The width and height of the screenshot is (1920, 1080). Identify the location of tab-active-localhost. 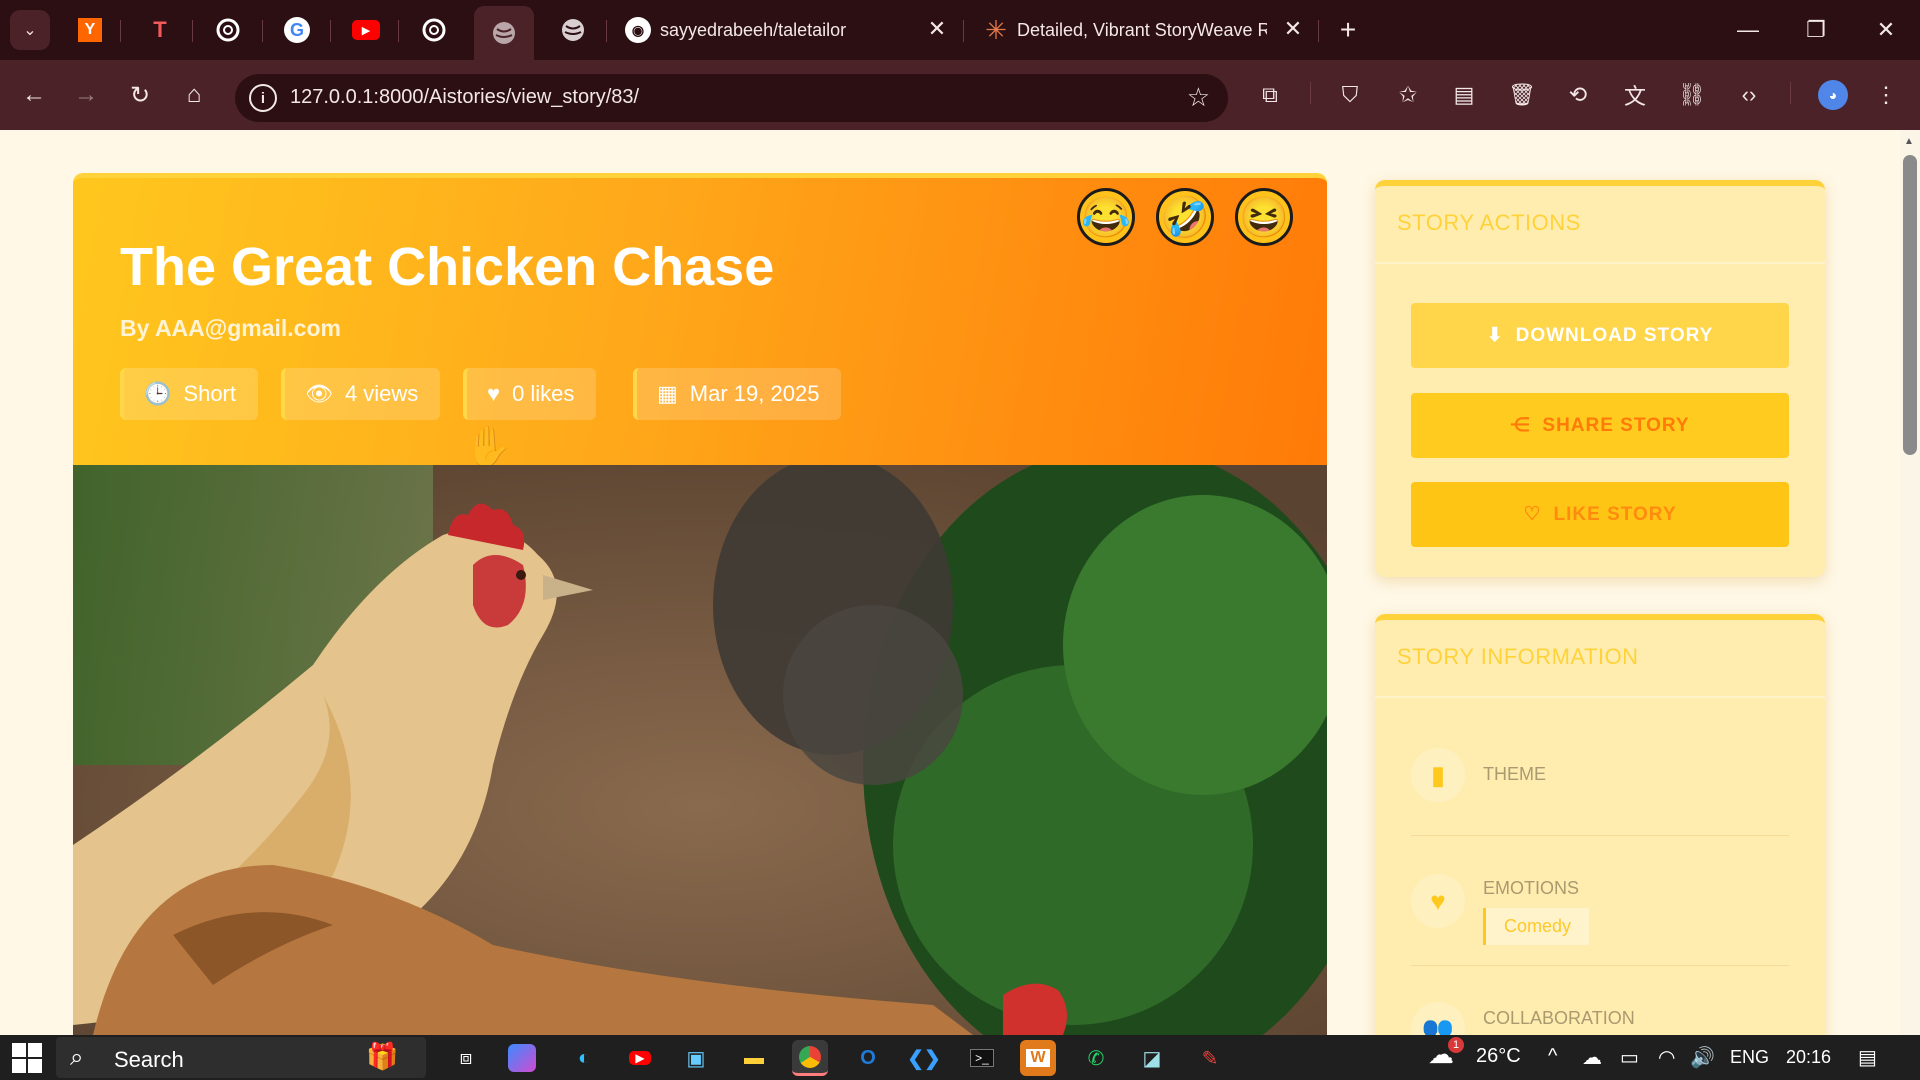
(504, 33).